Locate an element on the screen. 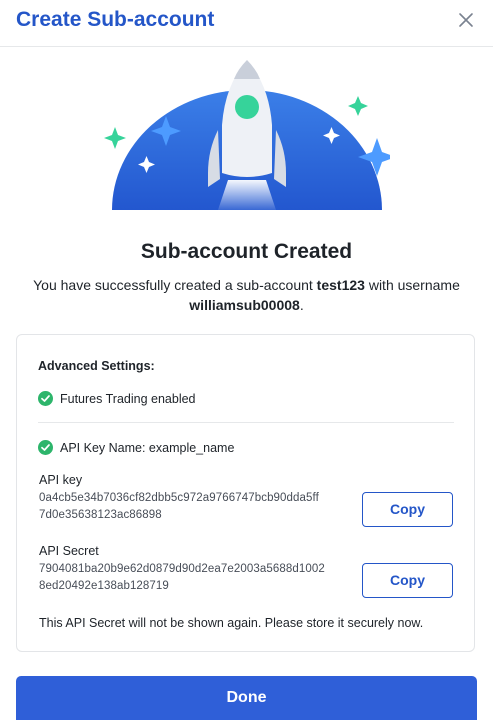 This screenshot has height=720, width=493. futures-enabled-row: Futures Trading enabled is located at coordinates (117, 398).